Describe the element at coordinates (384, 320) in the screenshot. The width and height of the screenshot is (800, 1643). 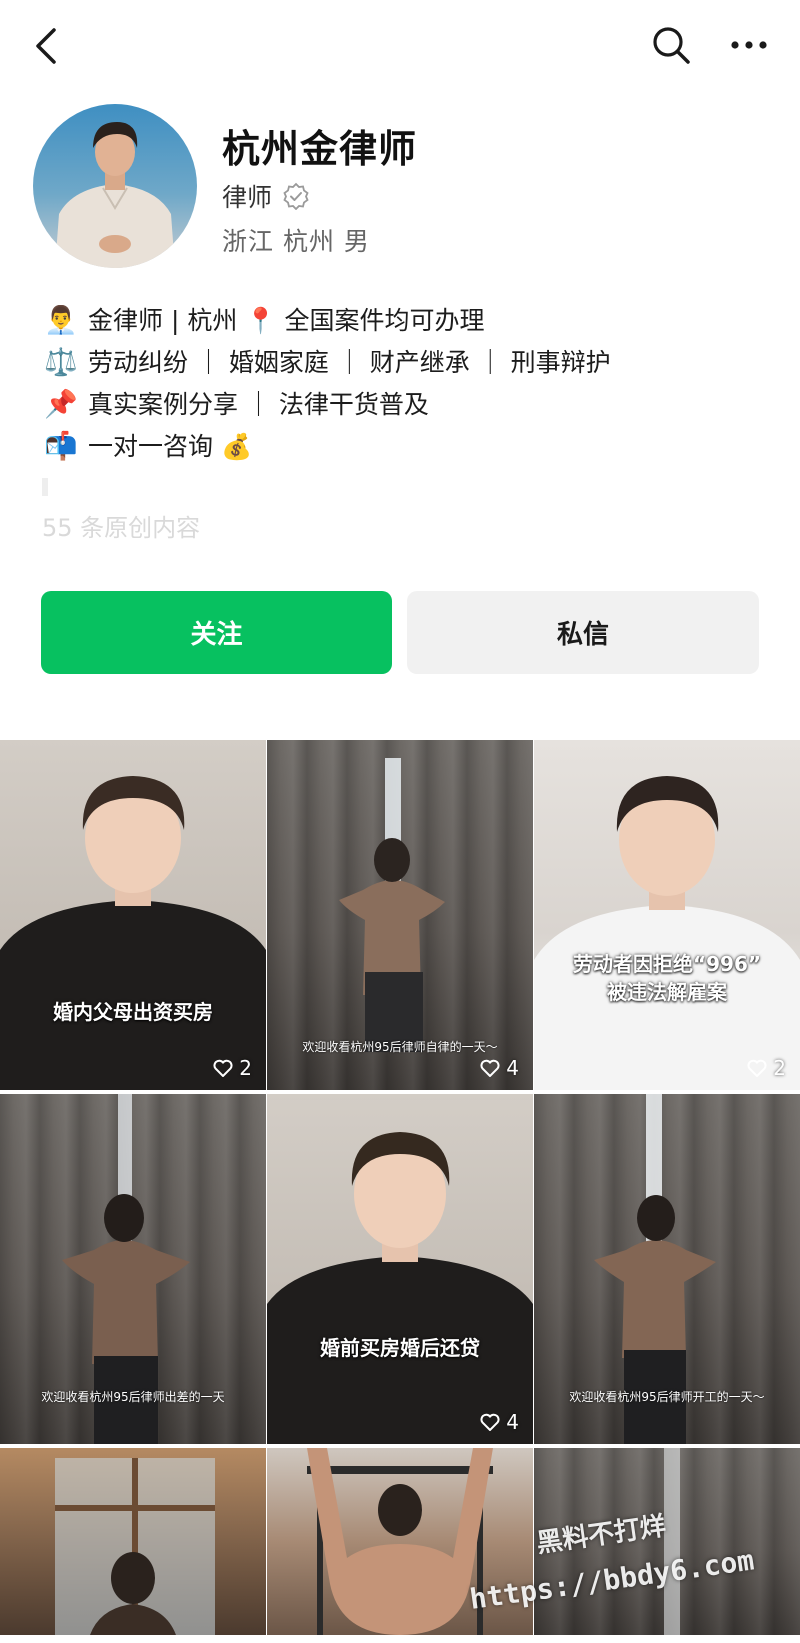
I see `bio-text: 全国案件均可办理` at that location.